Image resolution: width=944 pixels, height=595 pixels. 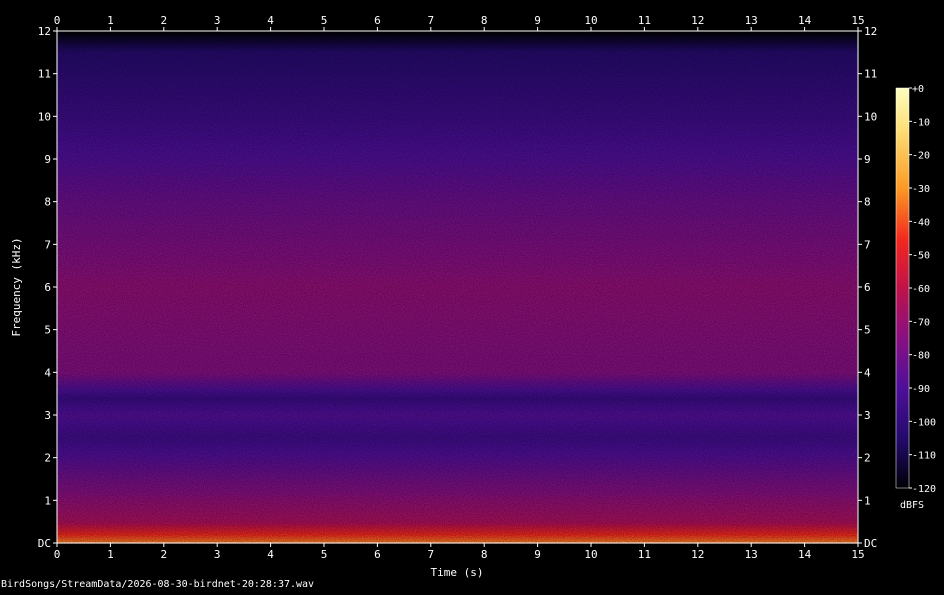 What do you see at coordinates (870, 74) in the screenshot?
I see `y-tick-label-right: 11` at bounding box center [870, 74].